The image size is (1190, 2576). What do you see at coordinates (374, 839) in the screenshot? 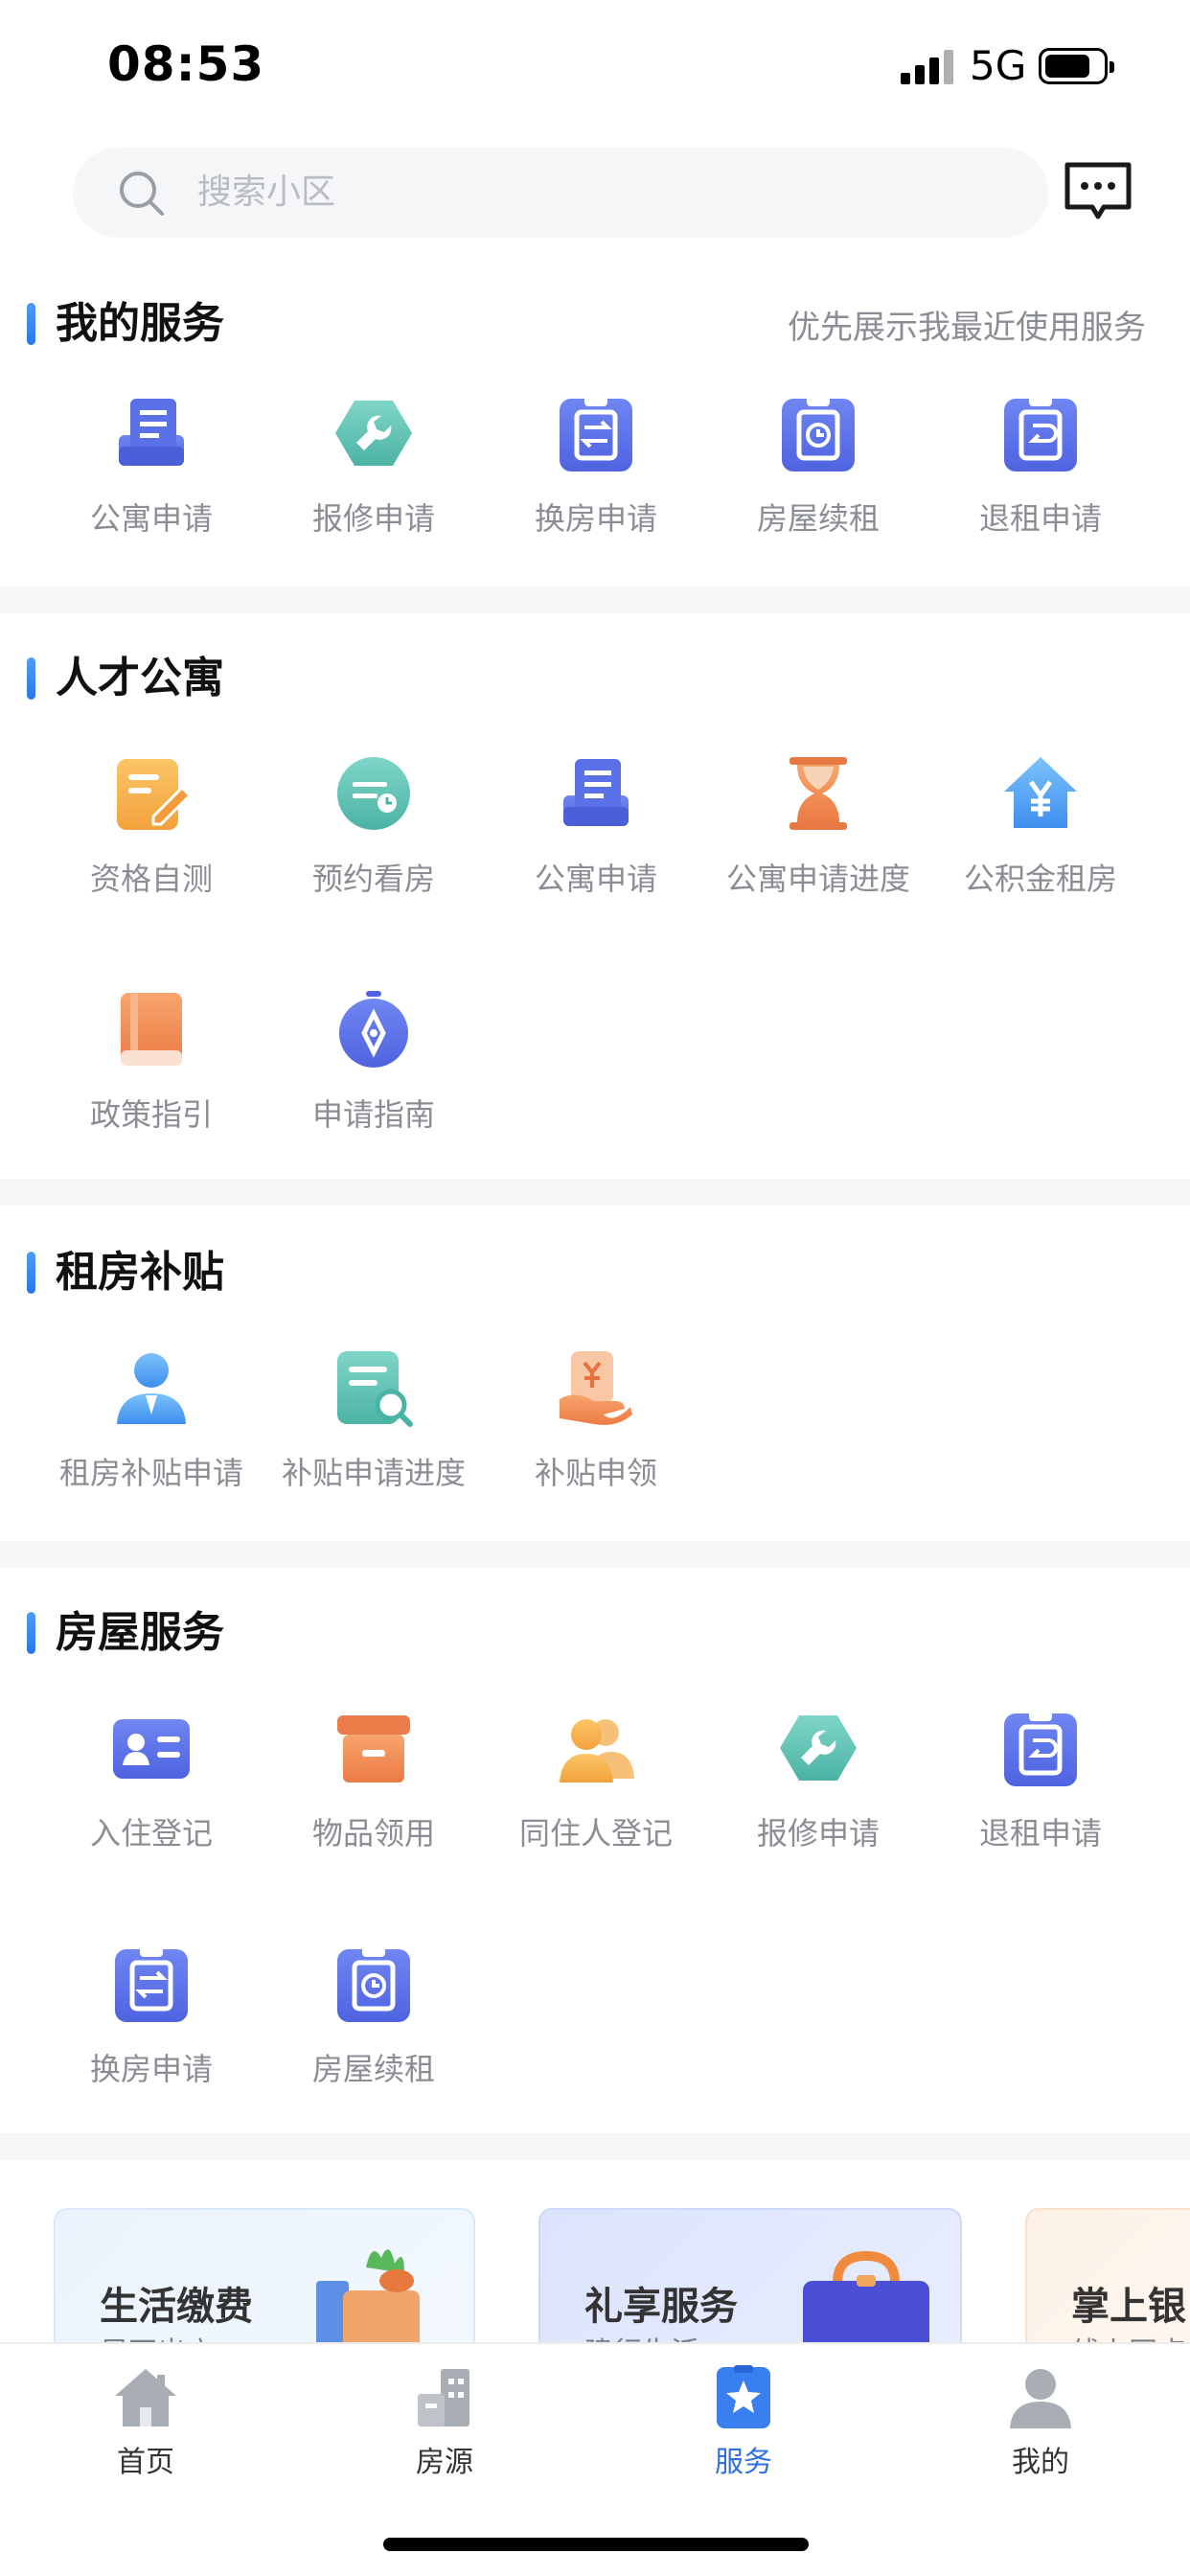
I see `service-book-viewing: 预约看房` at bounding box center [374, 839].